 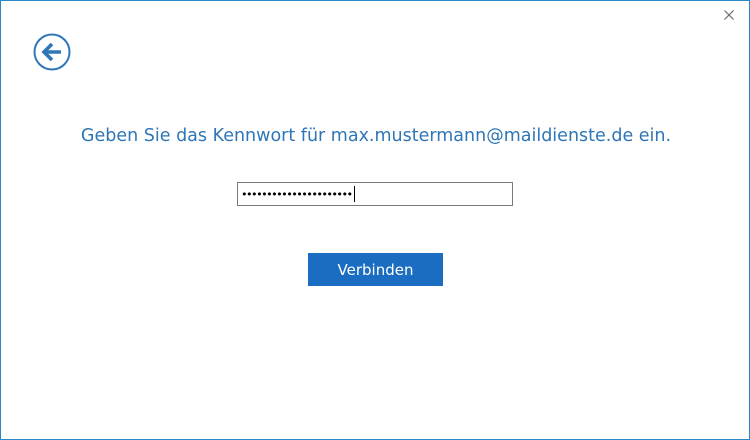 What do you see at coordinates (354, 194) in the screenshot?
I see `text-caret` at bounding box center [354, 194].